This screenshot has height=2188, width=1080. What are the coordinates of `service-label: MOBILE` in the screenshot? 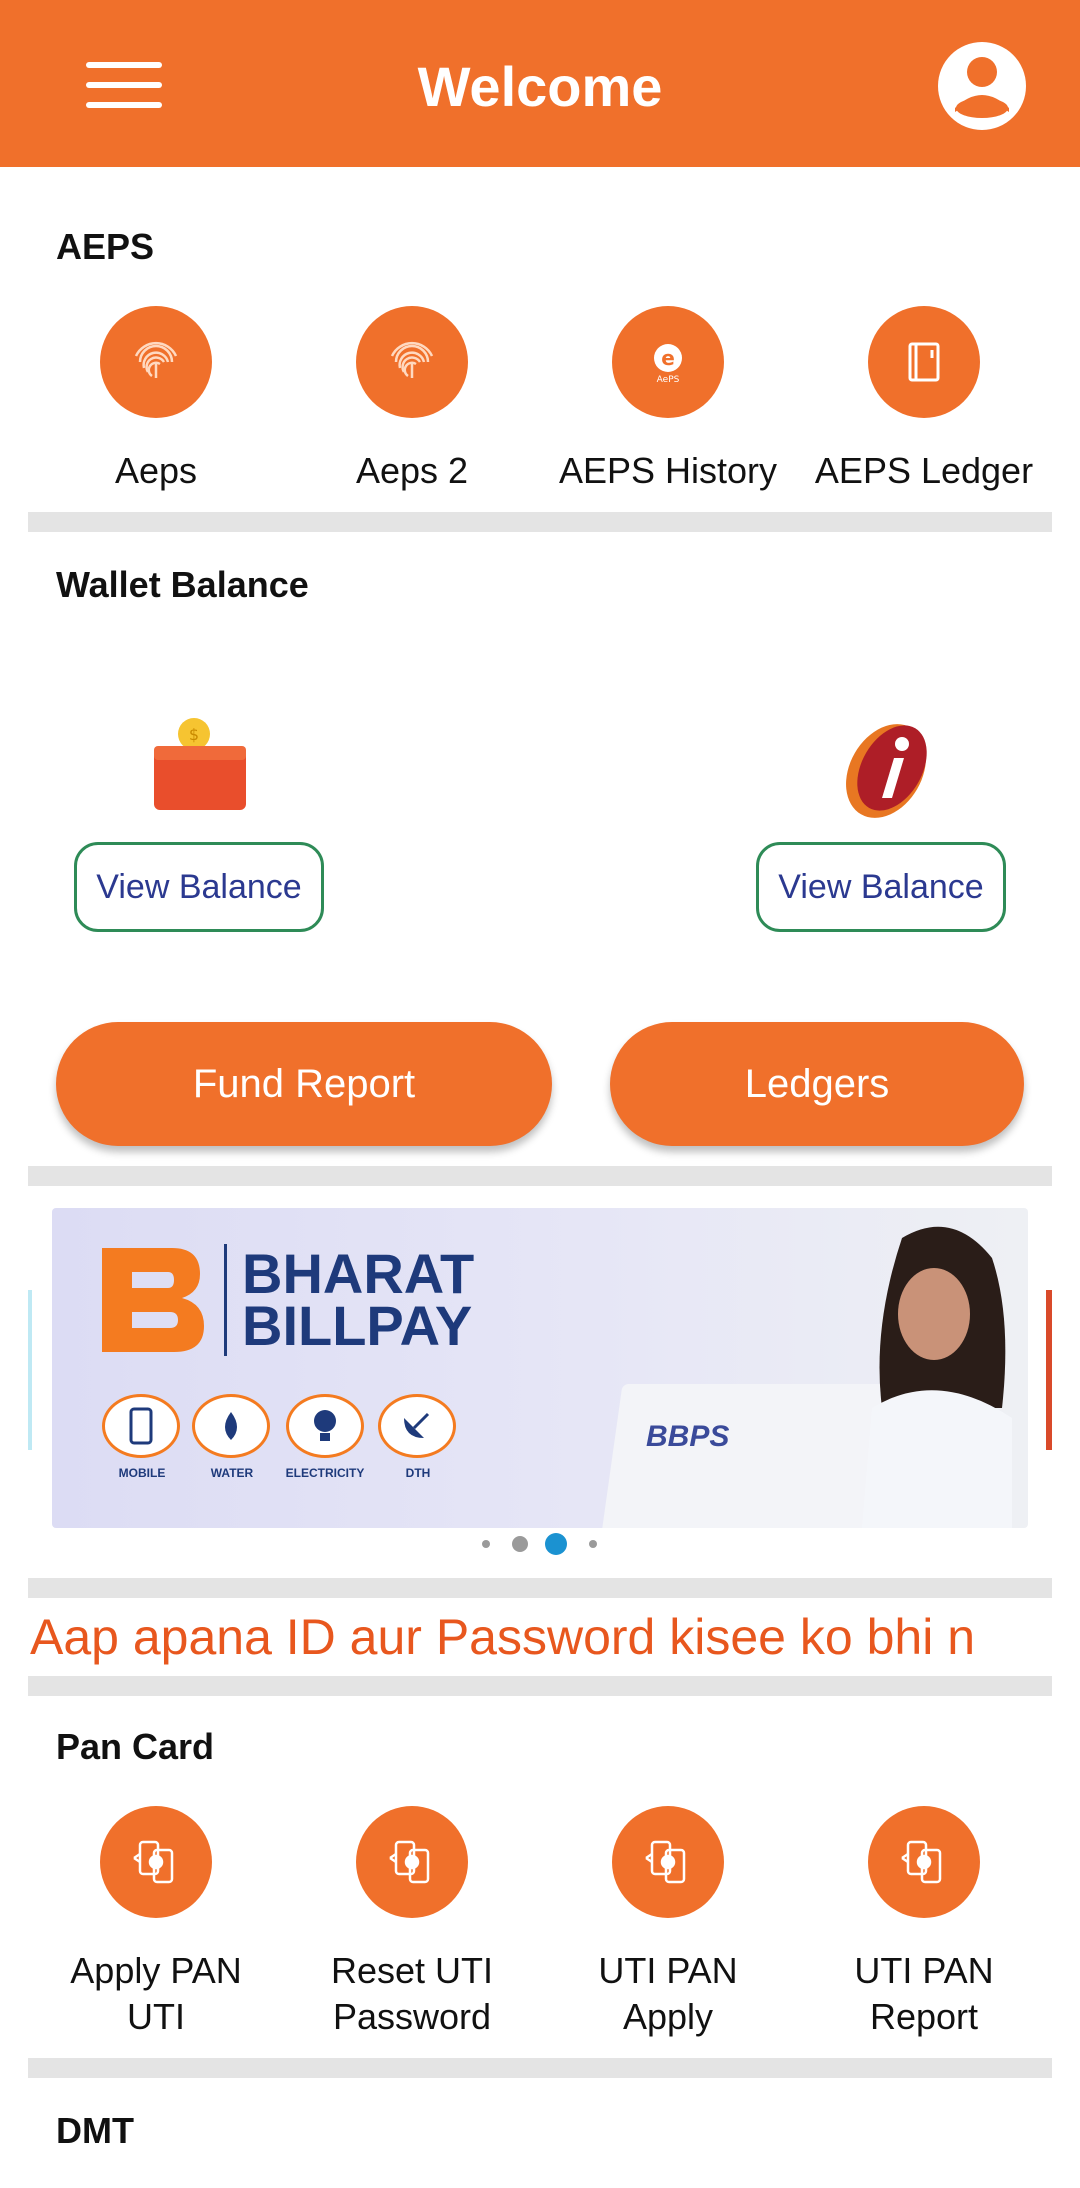 It's located at (142, 1473).